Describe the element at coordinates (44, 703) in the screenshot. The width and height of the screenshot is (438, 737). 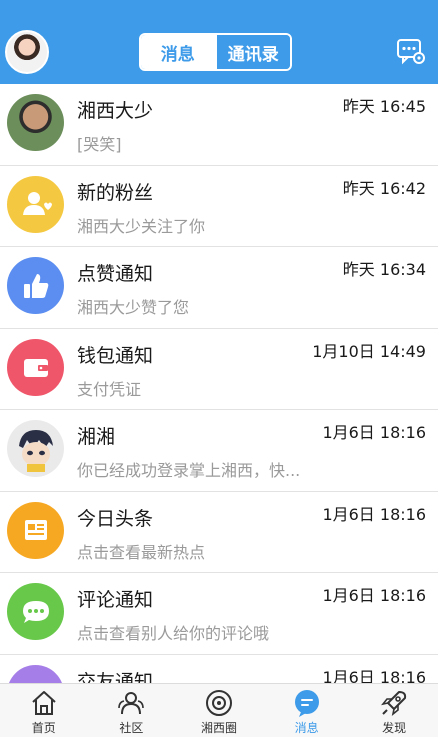
I see `home-icon` at that location.